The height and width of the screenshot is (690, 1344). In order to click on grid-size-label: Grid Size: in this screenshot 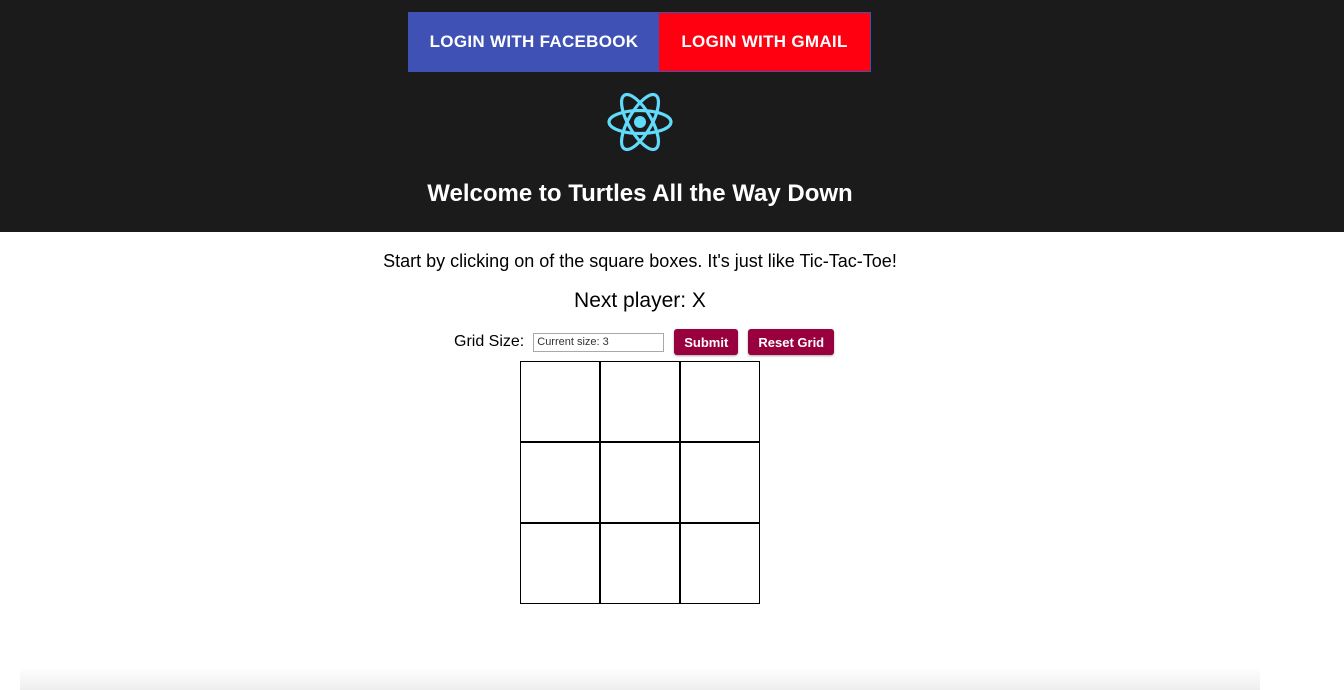, I will do `click(489, 341)`.